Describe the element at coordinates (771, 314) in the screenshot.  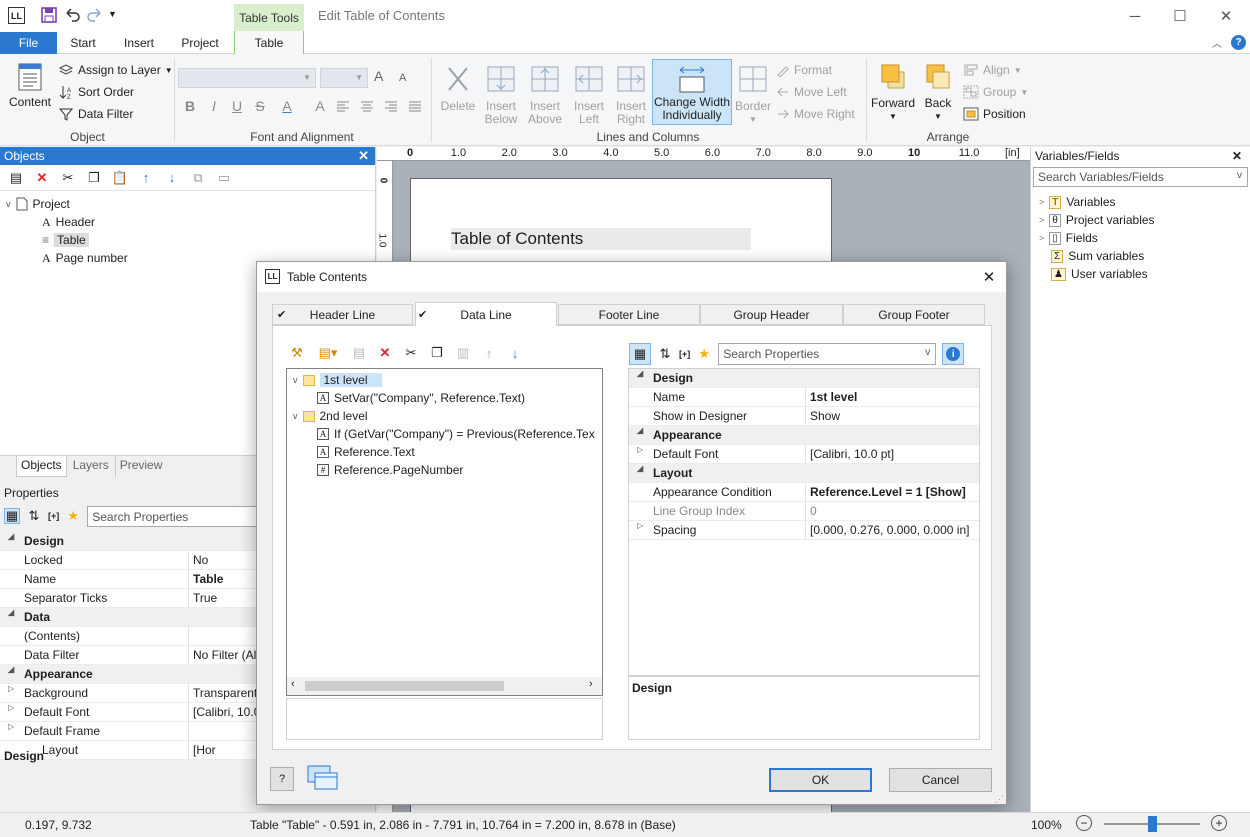
I see `tab-group-header: Group Header` at that location.